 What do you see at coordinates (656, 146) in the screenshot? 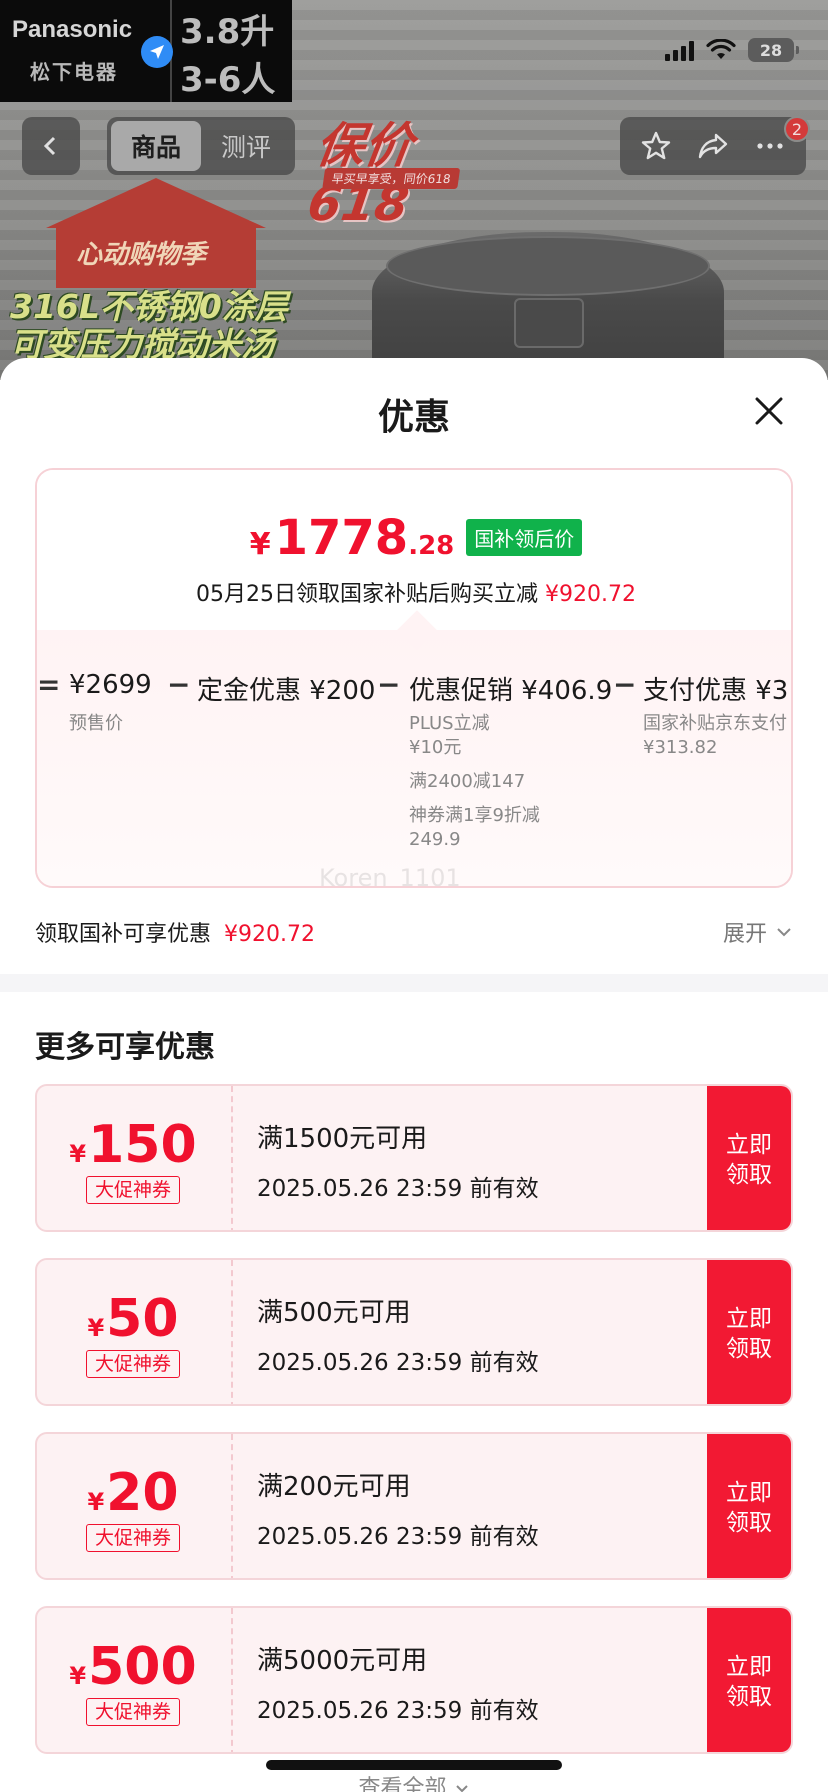
I see `star-icon` at bounding box center [656, 146].